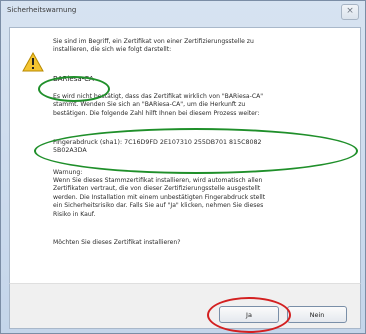 This screenshot has height=334, width=366. What do you see at coordinates (249, 314) in the screenshot?
I see `yes-button: Ja` at bounding box center [249, 314].